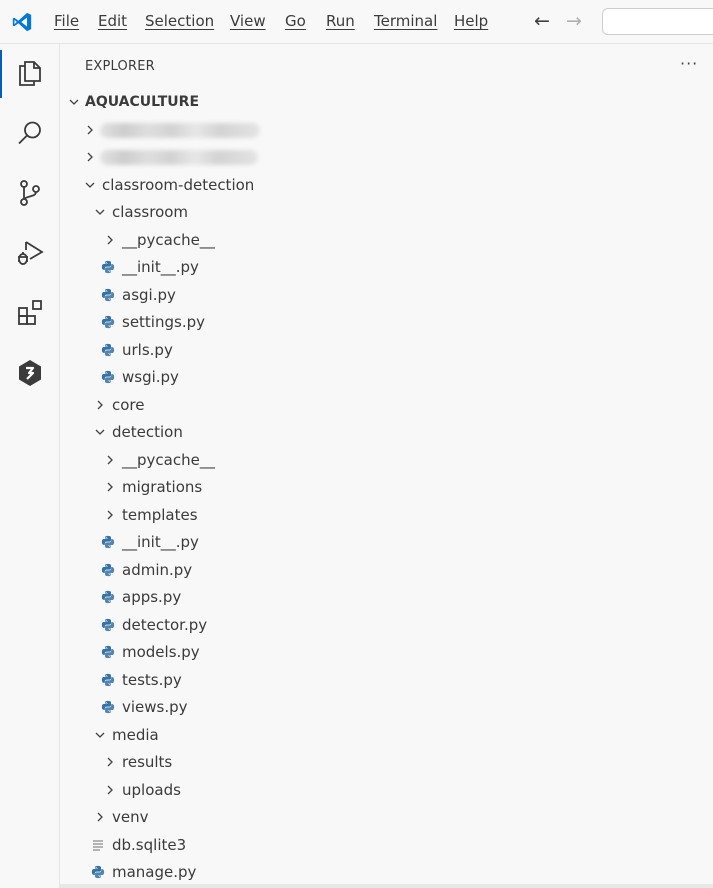 Image resolution: width=713 pixels, height=888 pixels. What do you see at coordinates (386, 432) in the screenshot?
I see `tree-folder-detection: detection` at bounding box center [386, 432].